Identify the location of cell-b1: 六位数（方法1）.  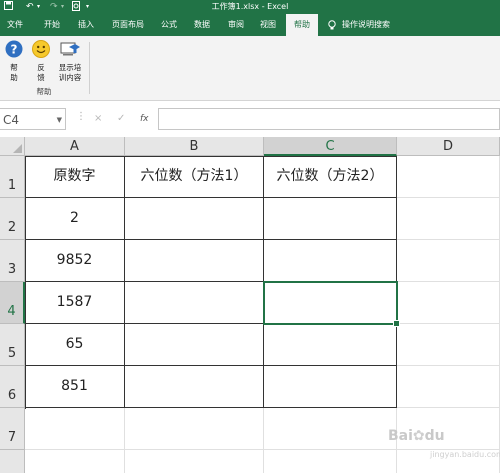
(194, 177).